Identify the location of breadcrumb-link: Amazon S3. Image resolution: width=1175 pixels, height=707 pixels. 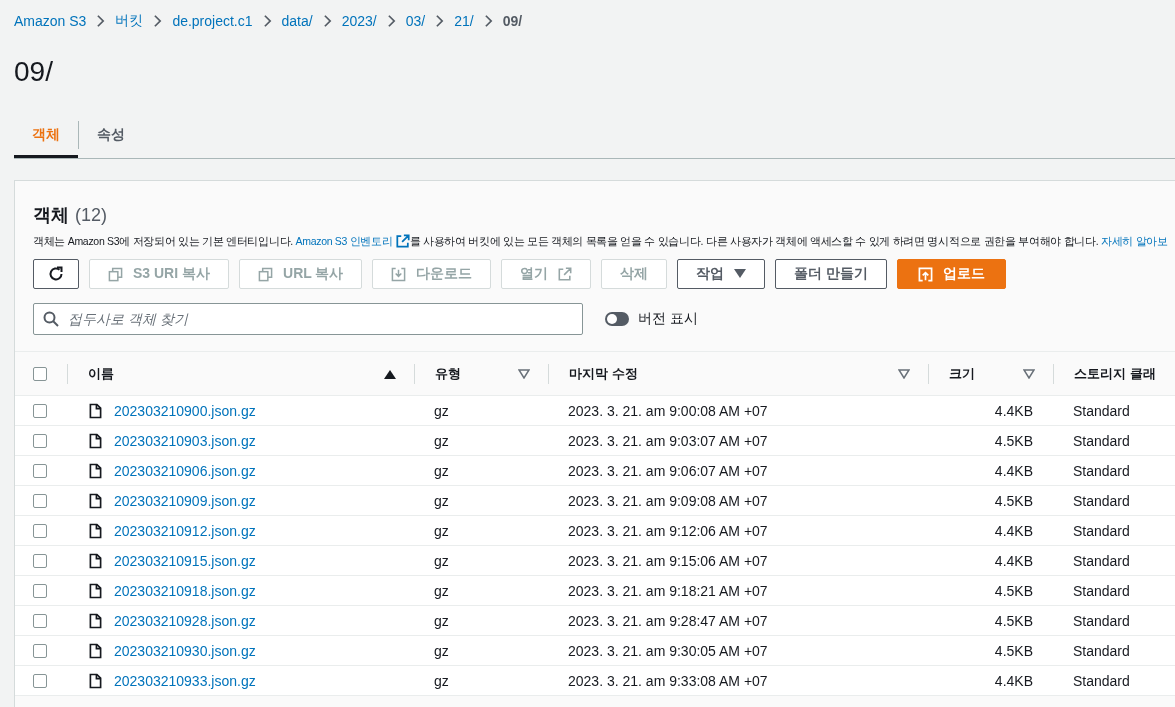
(50, 21).